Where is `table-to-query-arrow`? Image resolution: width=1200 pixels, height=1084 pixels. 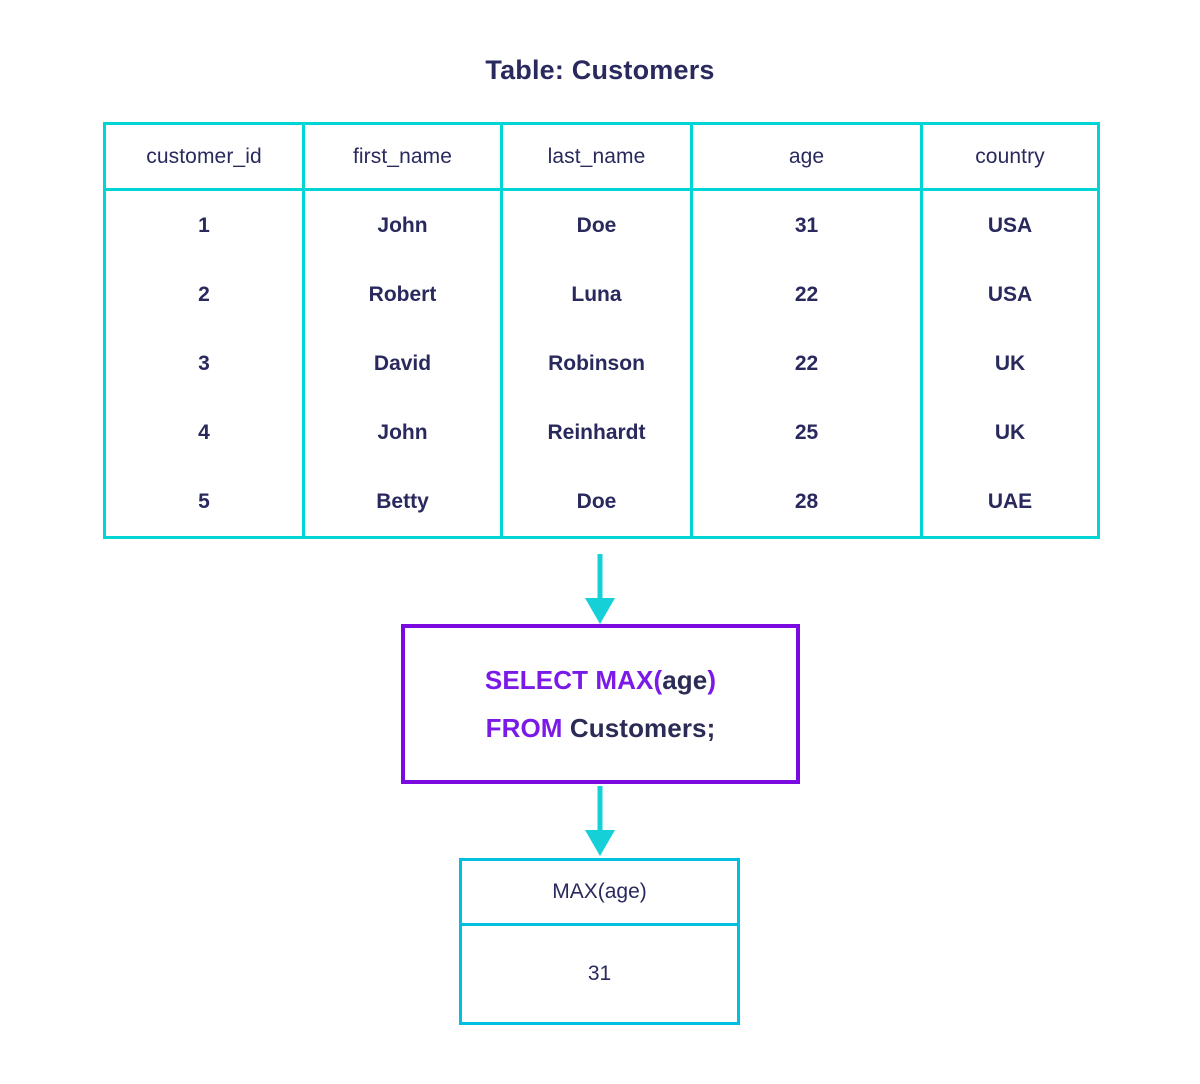
table-to-query-arrow is located at coordinates (600, 589).